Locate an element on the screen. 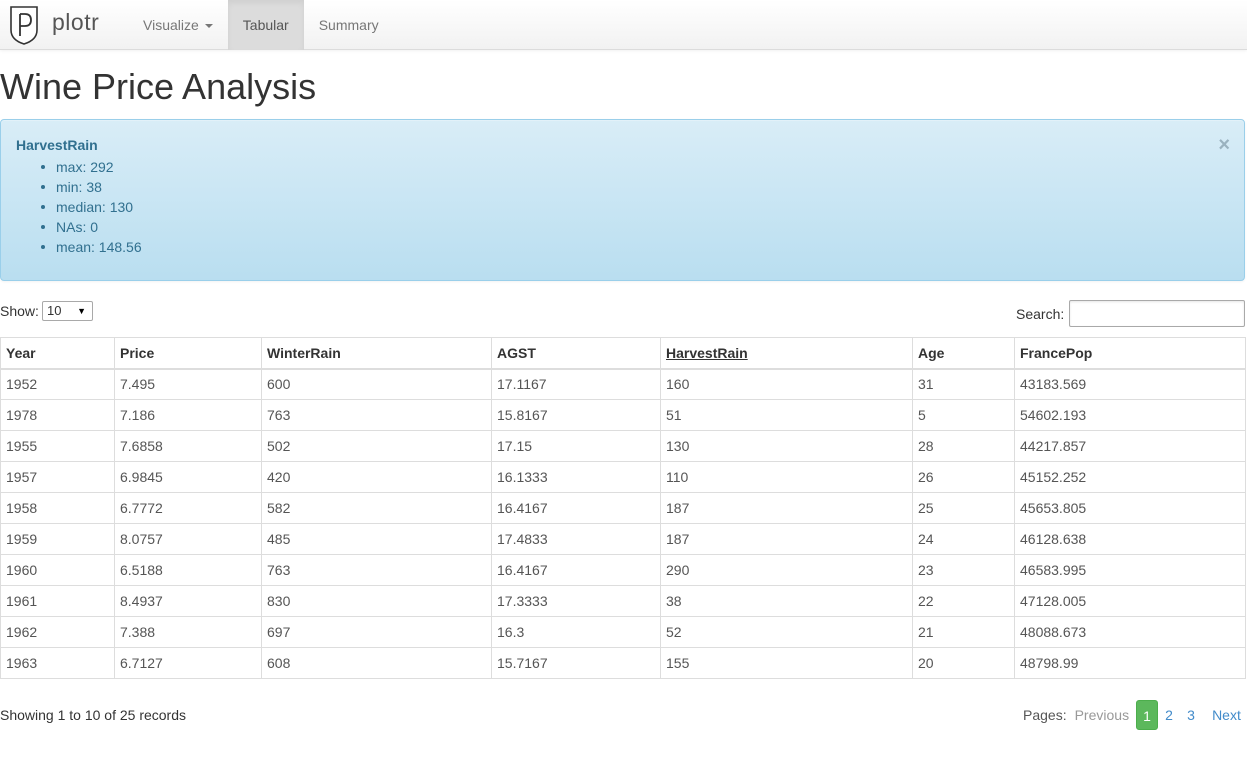  previous-page-link: Previous is located at coordinates (1102, 715).